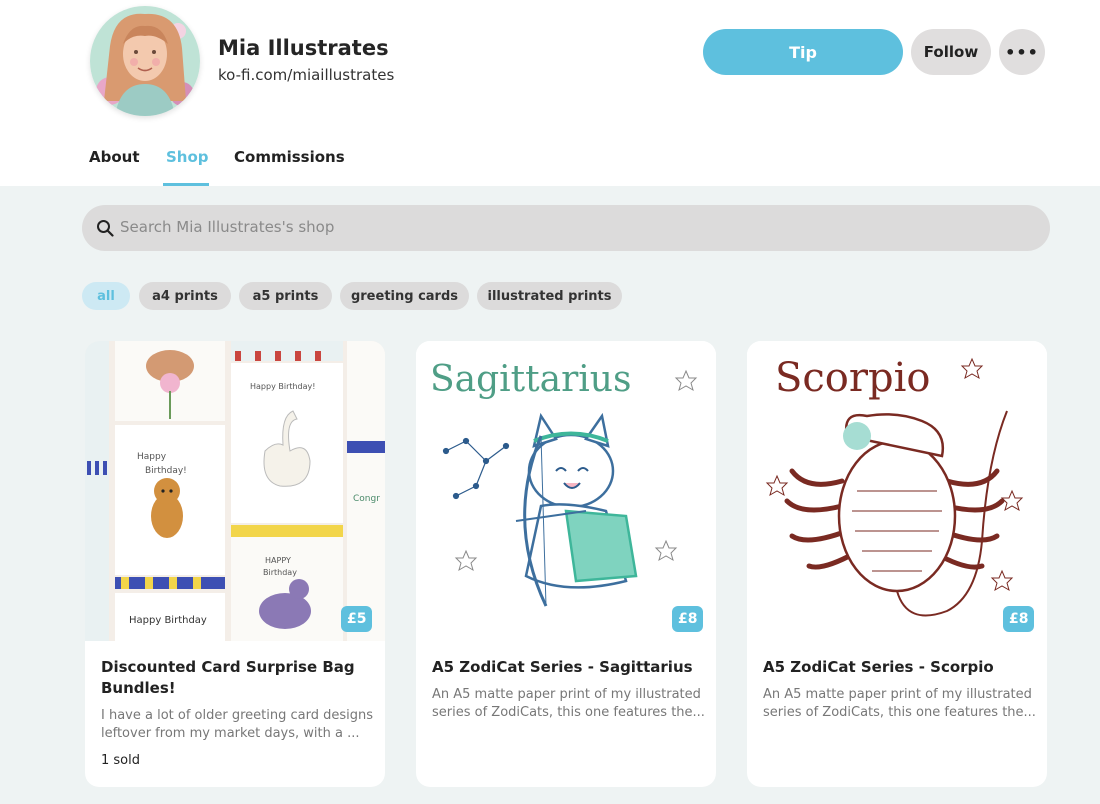  I want to click on price-badge: £5, so click(357, 619).